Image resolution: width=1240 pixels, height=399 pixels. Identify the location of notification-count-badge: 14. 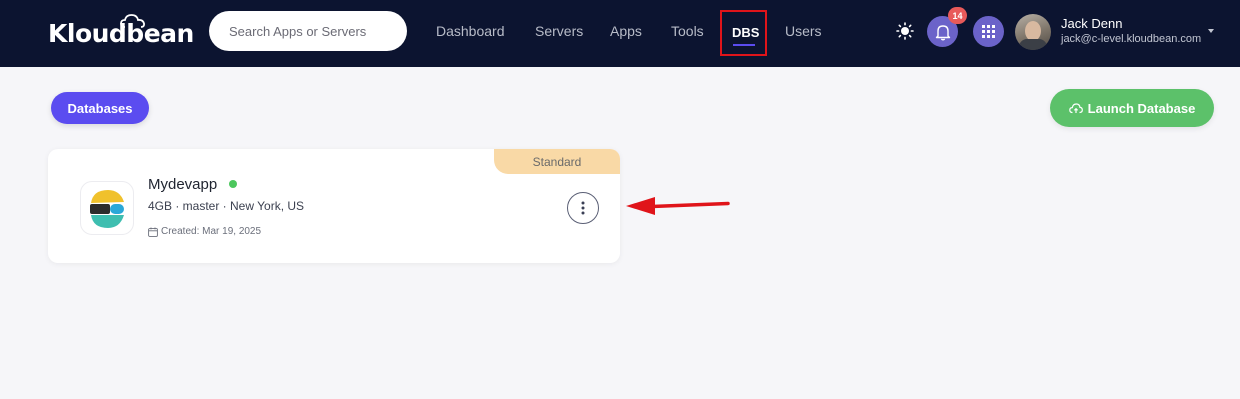
(957, 15).